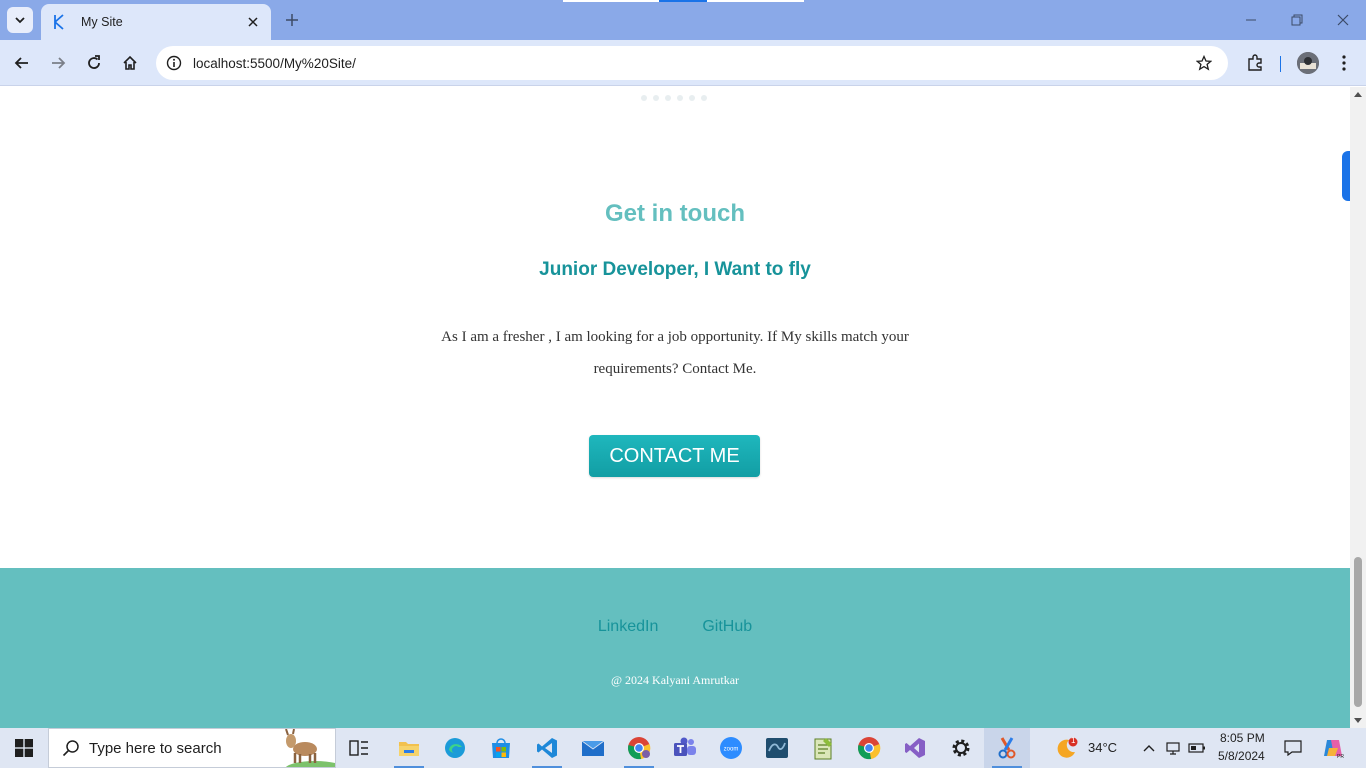 Image resolution: width=1366 pixels, height=772 pixels. Describe the element at coordinates (593, 748) in the screenshot. I see `mail-icon` at that location.